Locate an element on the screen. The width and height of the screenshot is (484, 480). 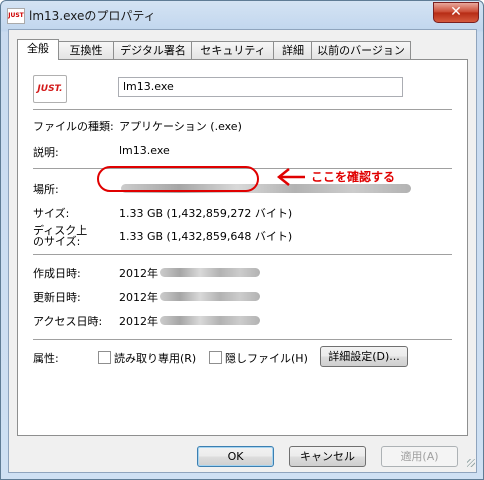
tab-security: セキュリティ is located at coordinates (233, 50).